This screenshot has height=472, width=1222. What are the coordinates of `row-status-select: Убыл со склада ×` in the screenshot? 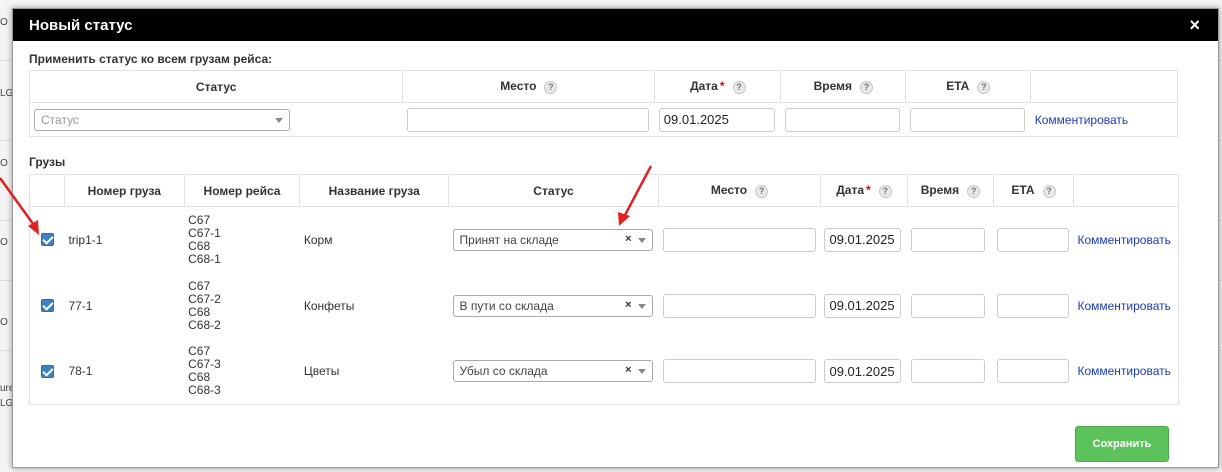 It's located at (552, 371).